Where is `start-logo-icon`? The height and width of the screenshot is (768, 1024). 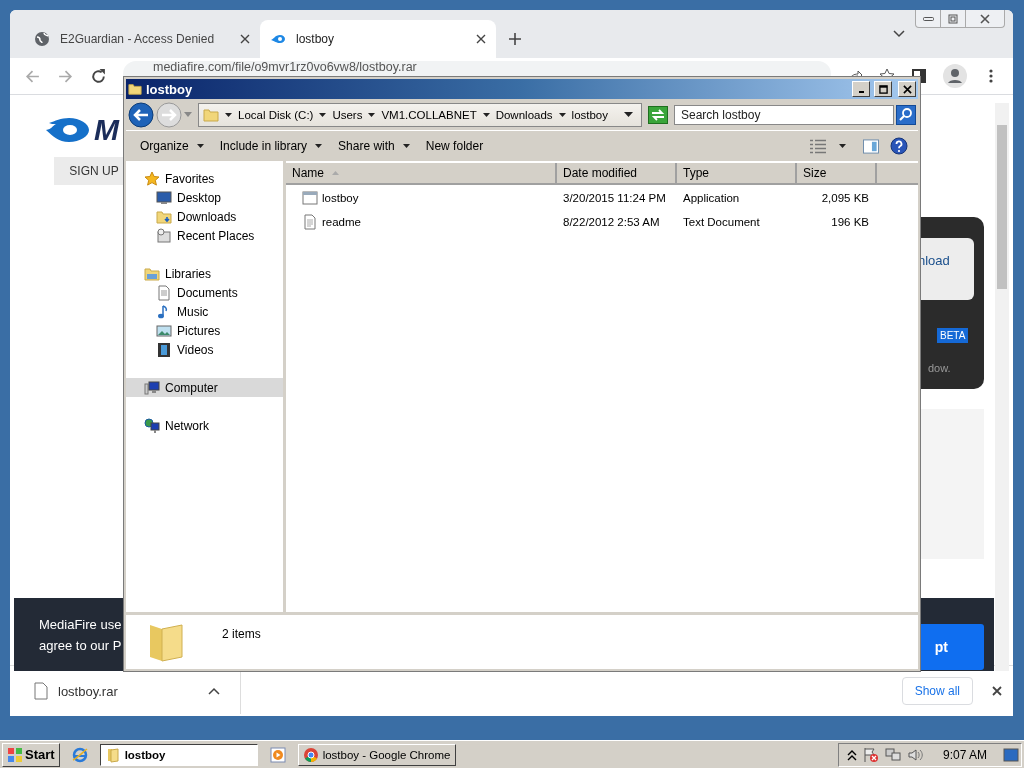
start-logo-icon is located at coordinates (15, 754).